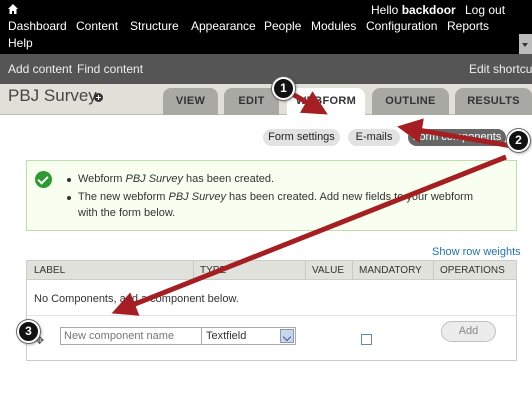  Describe the element at coordinates (50, 270) in the screenshot. I see `column-header-label: LABEL` at that location.